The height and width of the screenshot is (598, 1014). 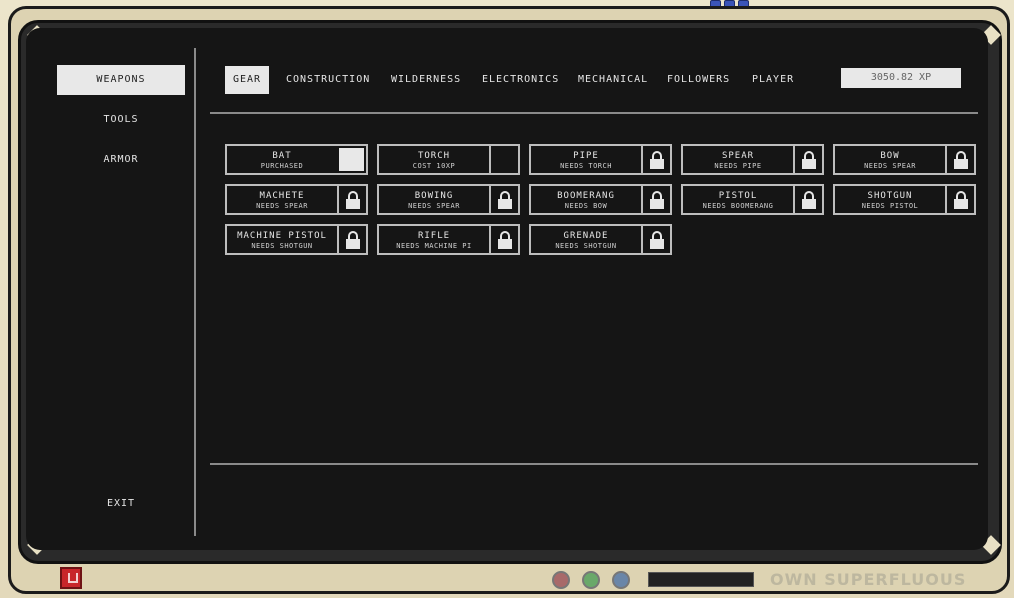 I want to click on owned-slot, so click(x=351, y=159).